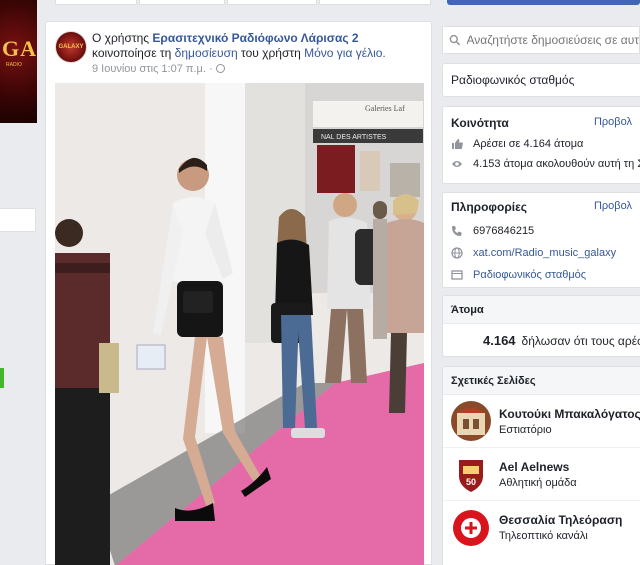 The width and height of the screenshot is (640, 565). I want to click on post-author-link: Ερασιτεχνικό Ραδιόφωνο Λάρισας 2, so click(255, 38).